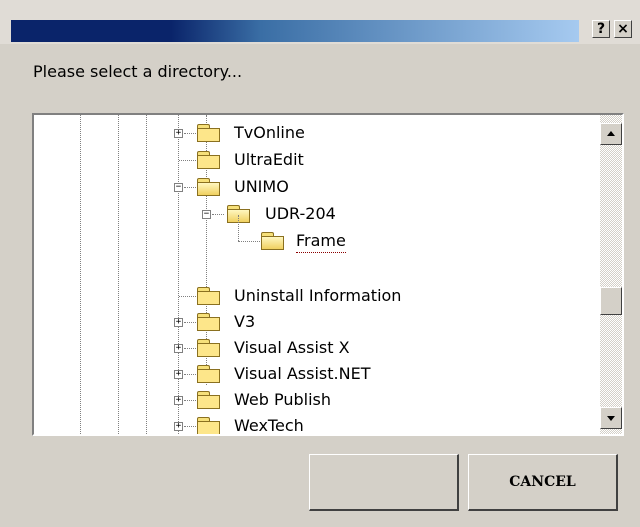 This screenshot has height=527, width=640. Describe the element at coordinates (611, 134) in the screenshot. I see `scroll-up-button` at that location.